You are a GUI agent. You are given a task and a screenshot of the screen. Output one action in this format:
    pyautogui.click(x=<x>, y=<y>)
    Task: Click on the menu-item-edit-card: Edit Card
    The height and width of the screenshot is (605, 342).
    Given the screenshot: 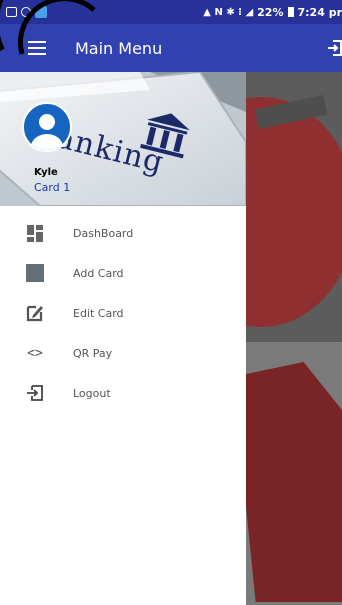 What is the action you would take?
    pyautogui.click(x=123, y=313)
    